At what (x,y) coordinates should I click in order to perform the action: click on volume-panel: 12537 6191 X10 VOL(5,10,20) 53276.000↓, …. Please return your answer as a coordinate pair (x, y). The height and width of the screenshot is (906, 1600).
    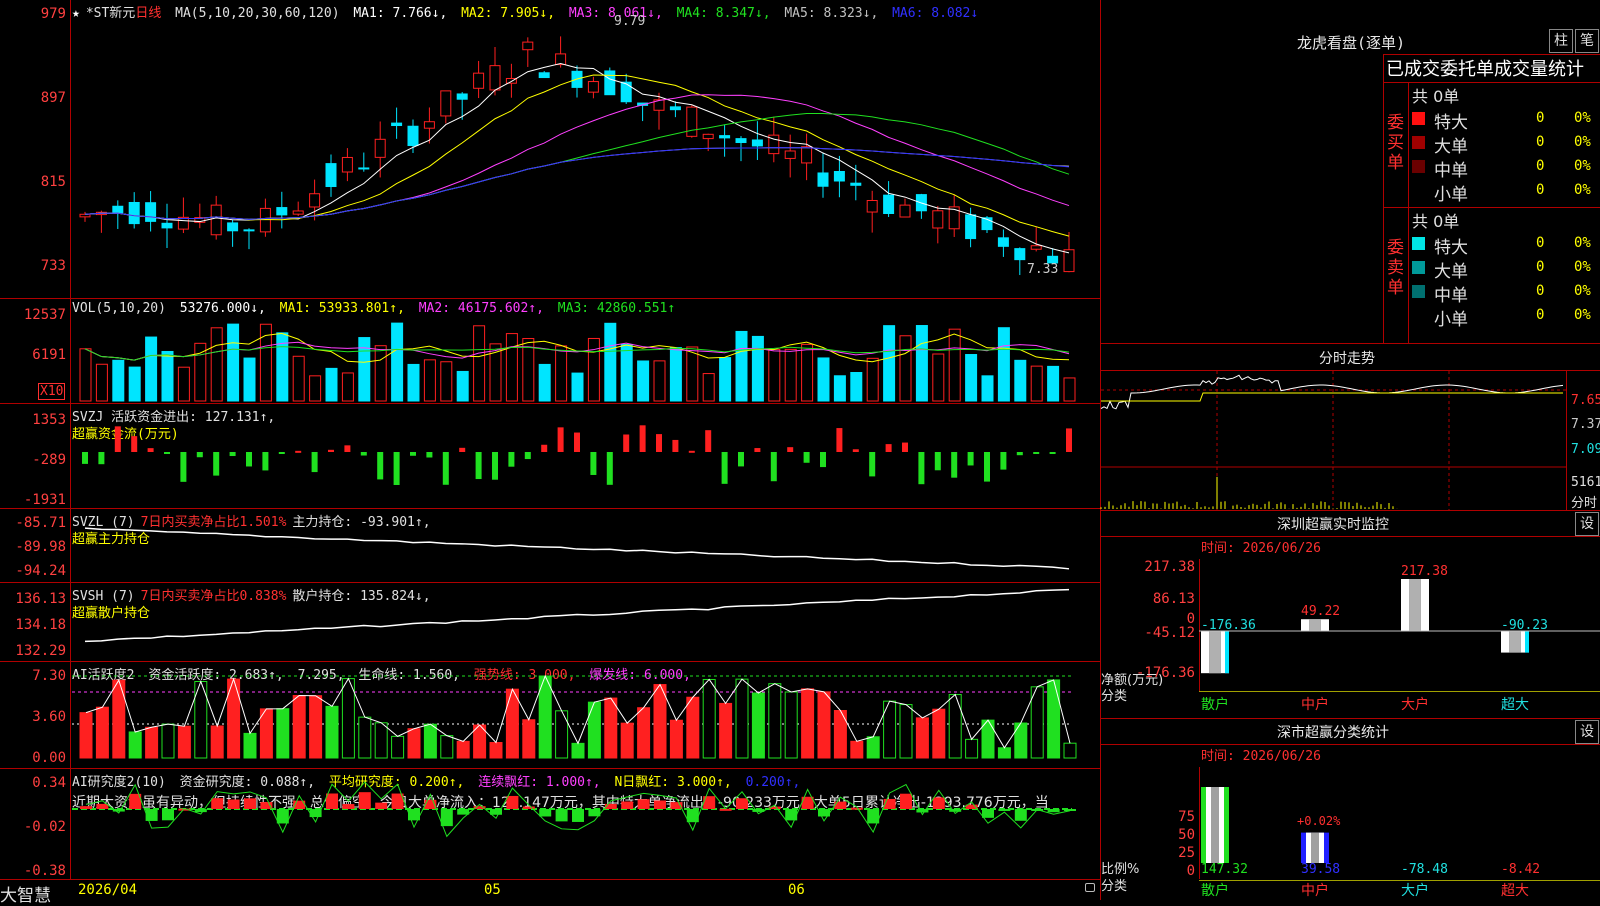
    Looking at the image, I should click on (550, 351).